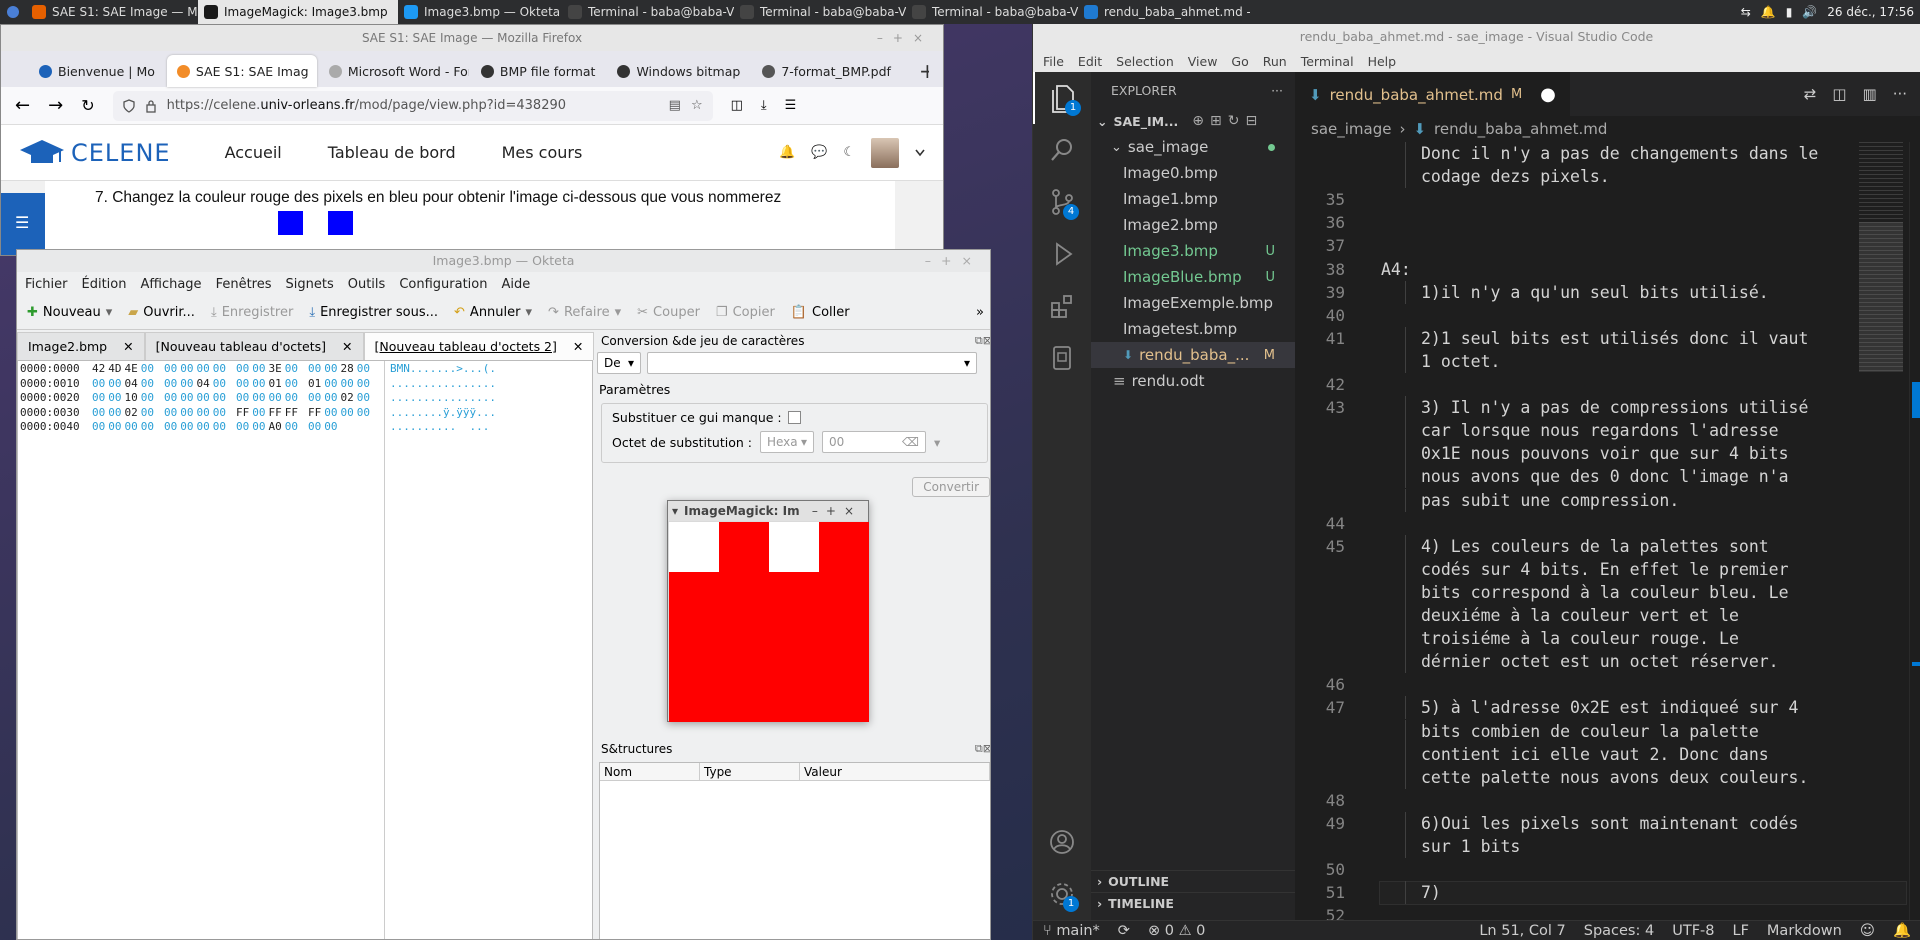 The width and height of the screenshot is (1920, 940). Describe the element at coordinates (1804, 931) in the screenshot. I see `language-mode: Markdown` at that location.